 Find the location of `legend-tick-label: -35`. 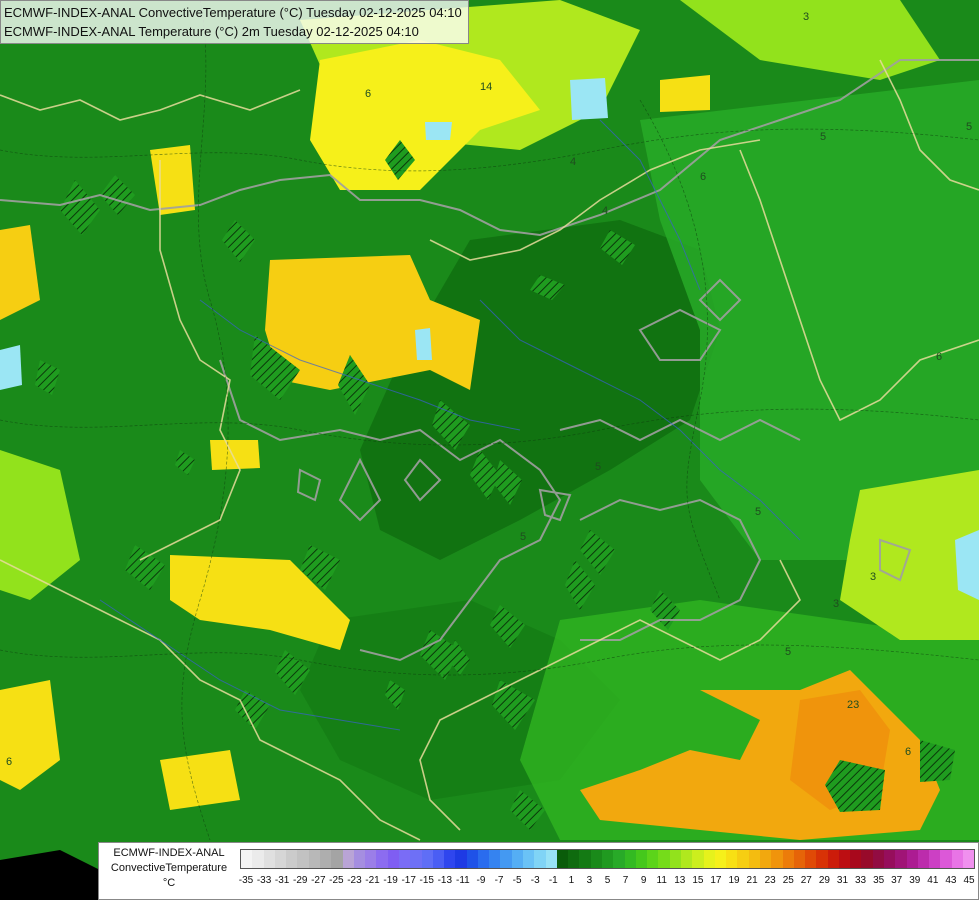

legend-tick-label: -35 is located at coordinates (246, 880).